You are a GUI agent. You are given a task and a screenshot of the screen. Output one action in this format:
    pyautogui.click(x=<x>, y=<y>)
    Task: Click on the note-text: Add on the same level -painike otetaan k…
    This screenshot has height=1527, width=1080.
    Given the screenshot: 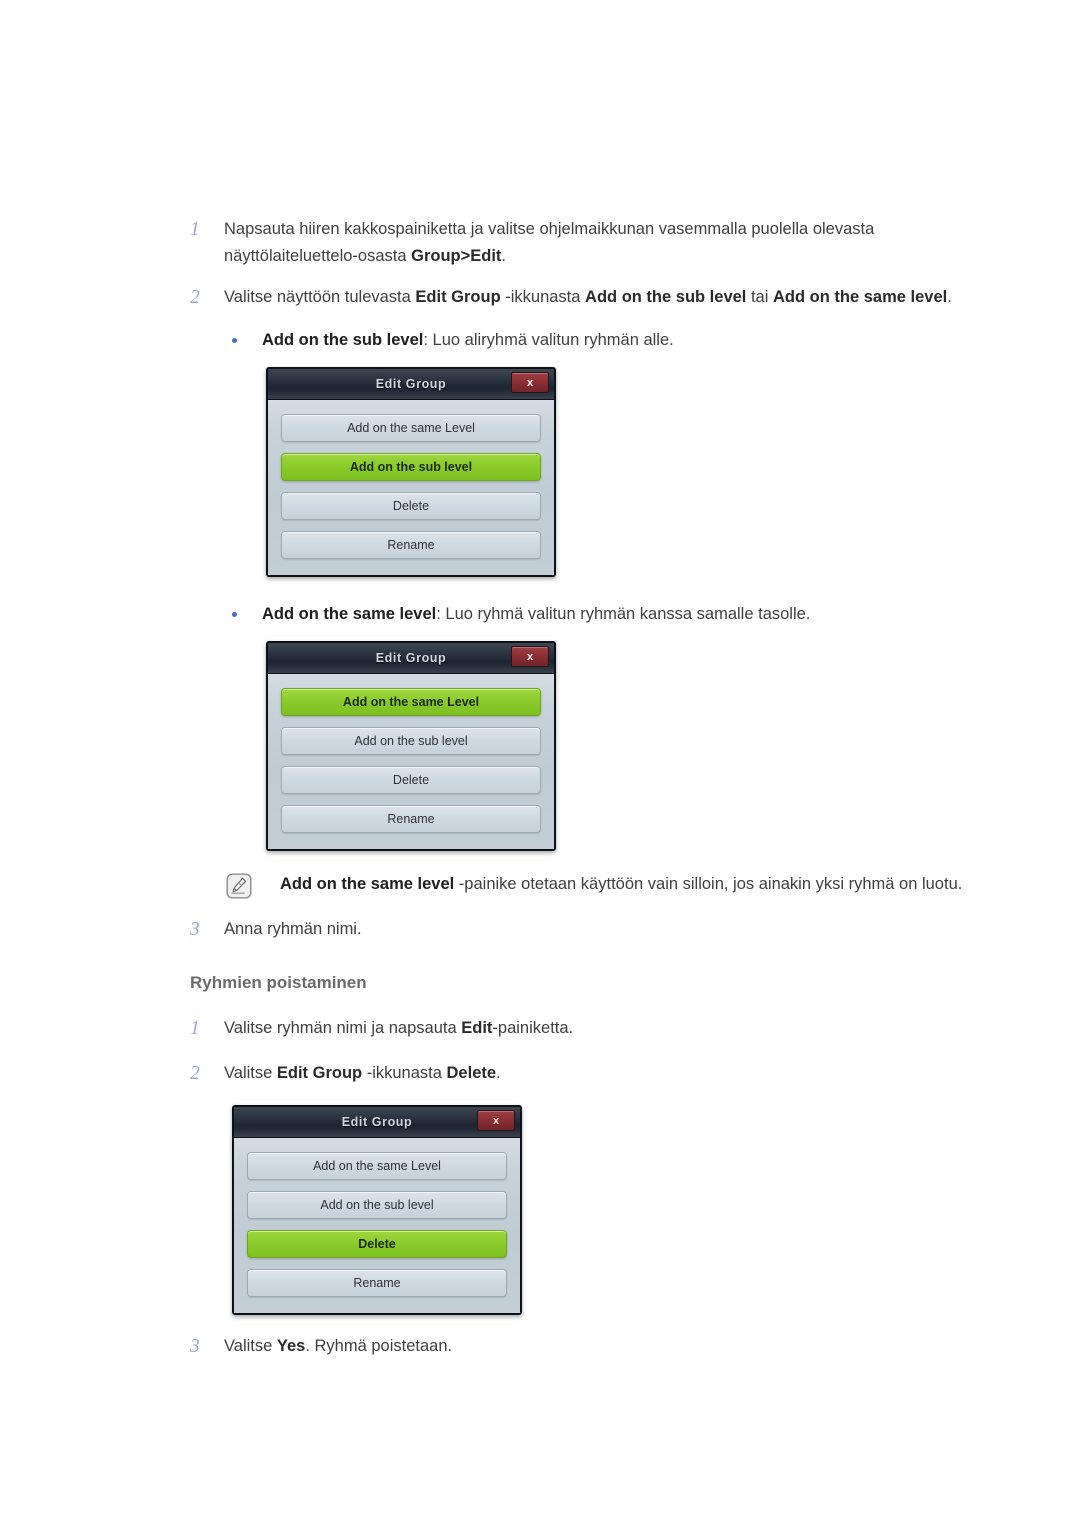 What is the action you would take?
    pyautogui.click(x=621, y=884)
    